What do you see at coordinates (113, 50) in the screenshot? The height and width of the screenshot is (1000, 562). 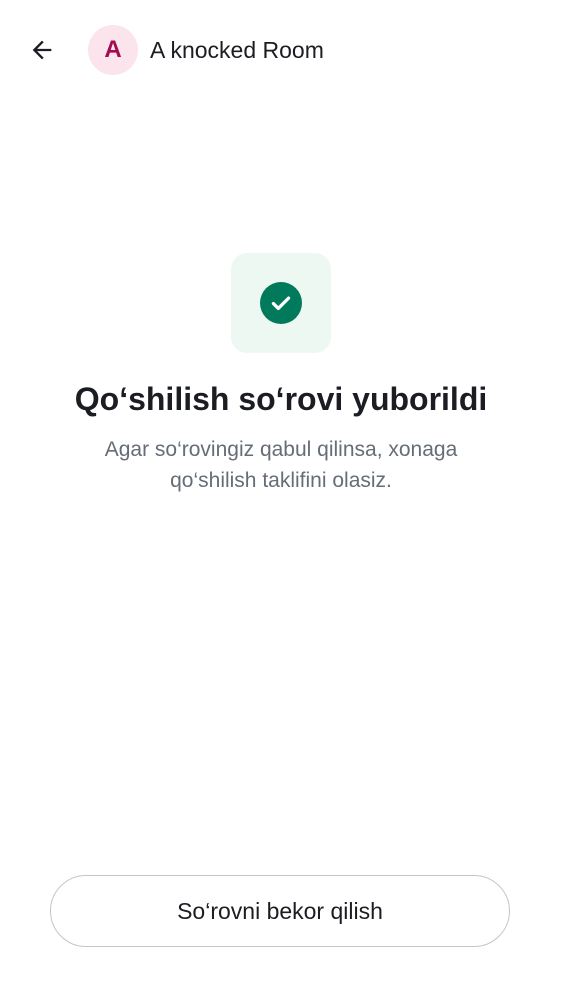 I see `room-avatar: A` at bounding box center [113, 50].